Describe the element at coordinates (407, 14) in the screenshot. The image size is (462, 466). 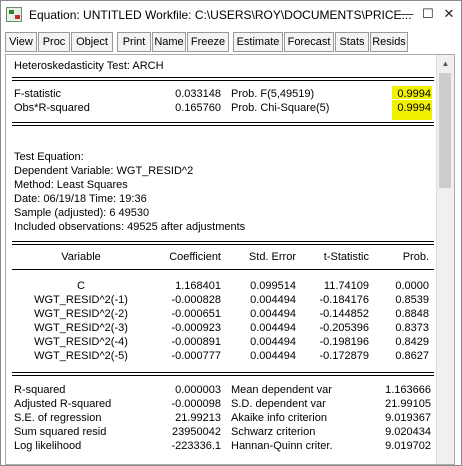
I see `minimize-button: —` at that location.